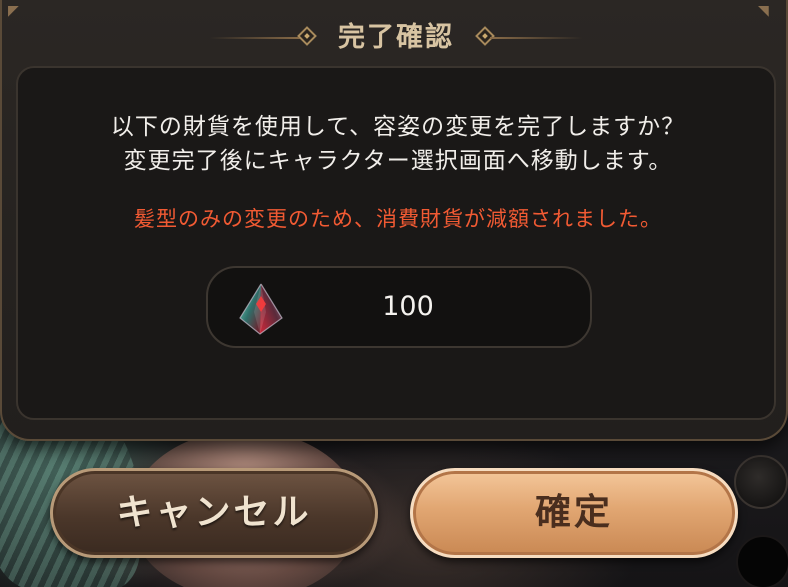 The height and width of the screenshot is (587, 788). I want to click on discount-notice: 髪型のみの変更のため、消費財貨が減額されました。, so click(398, 219).